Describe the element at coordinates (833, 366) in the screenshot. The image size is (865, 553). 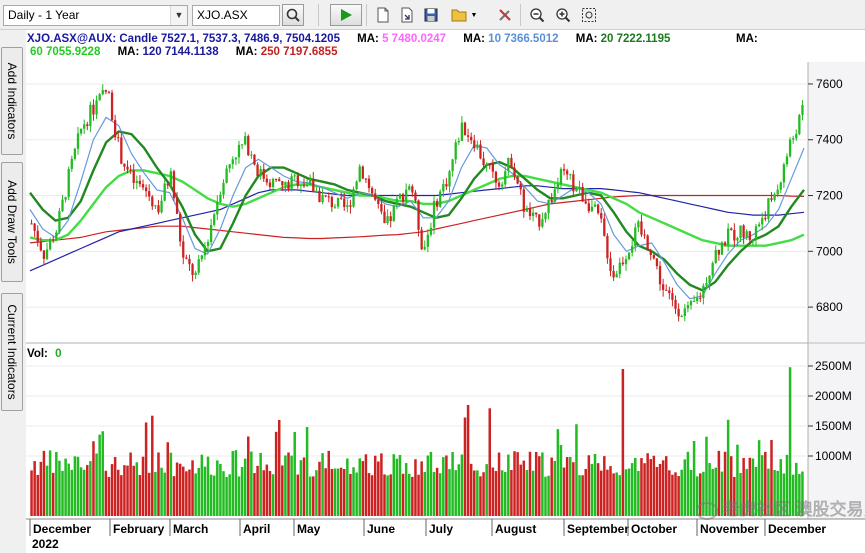
I see `volume-tick-label: 2500M` at that location.